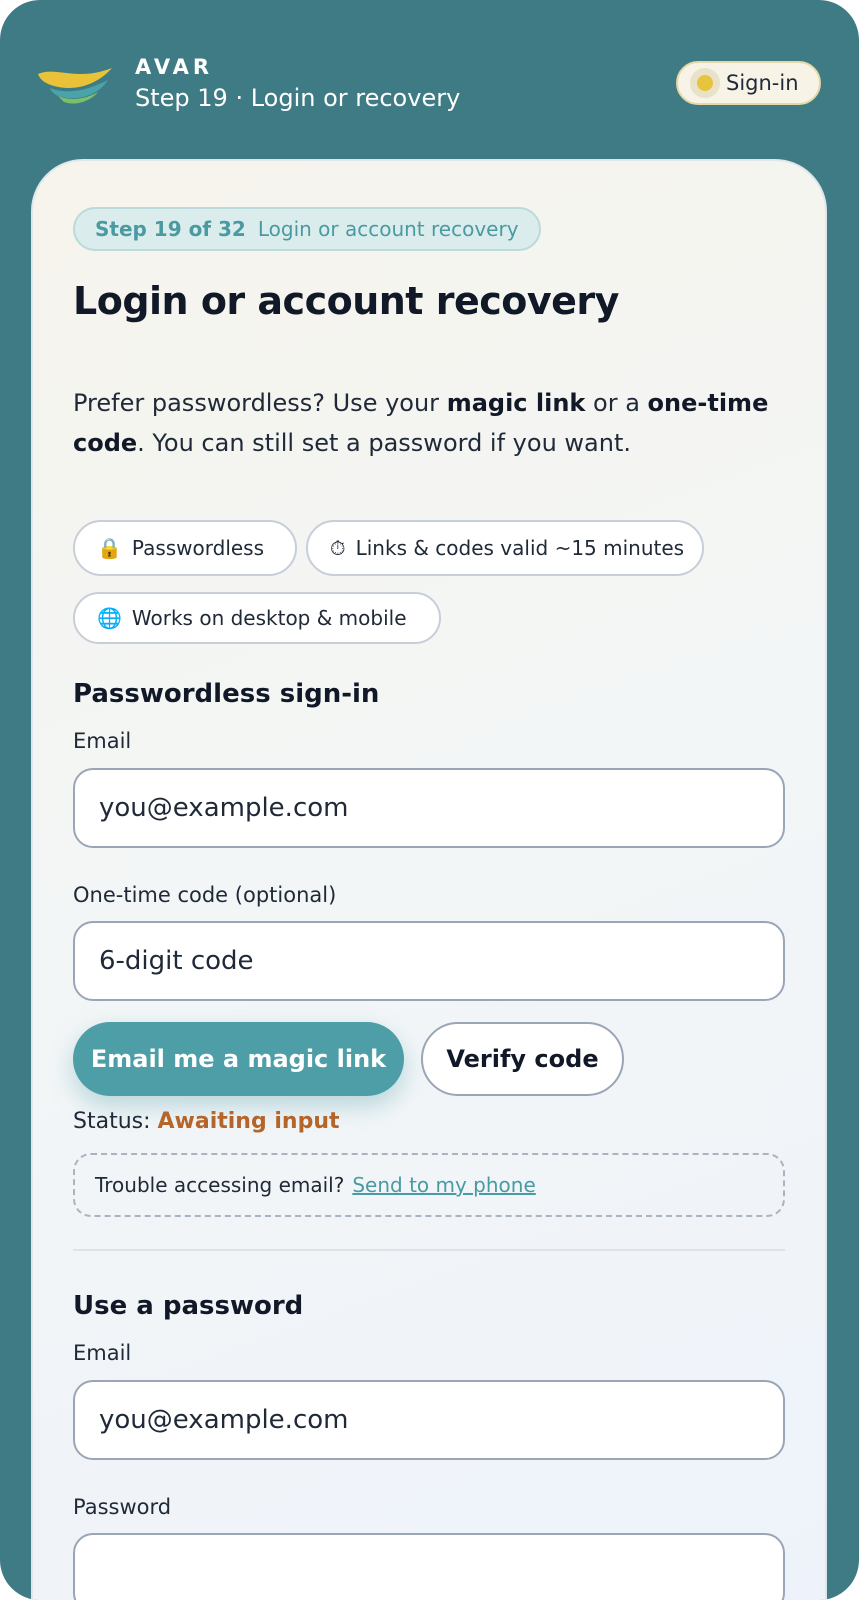  Describe the element at coordinates (122, 1507) in the screenshot. I see `password-label: Password` at that location.